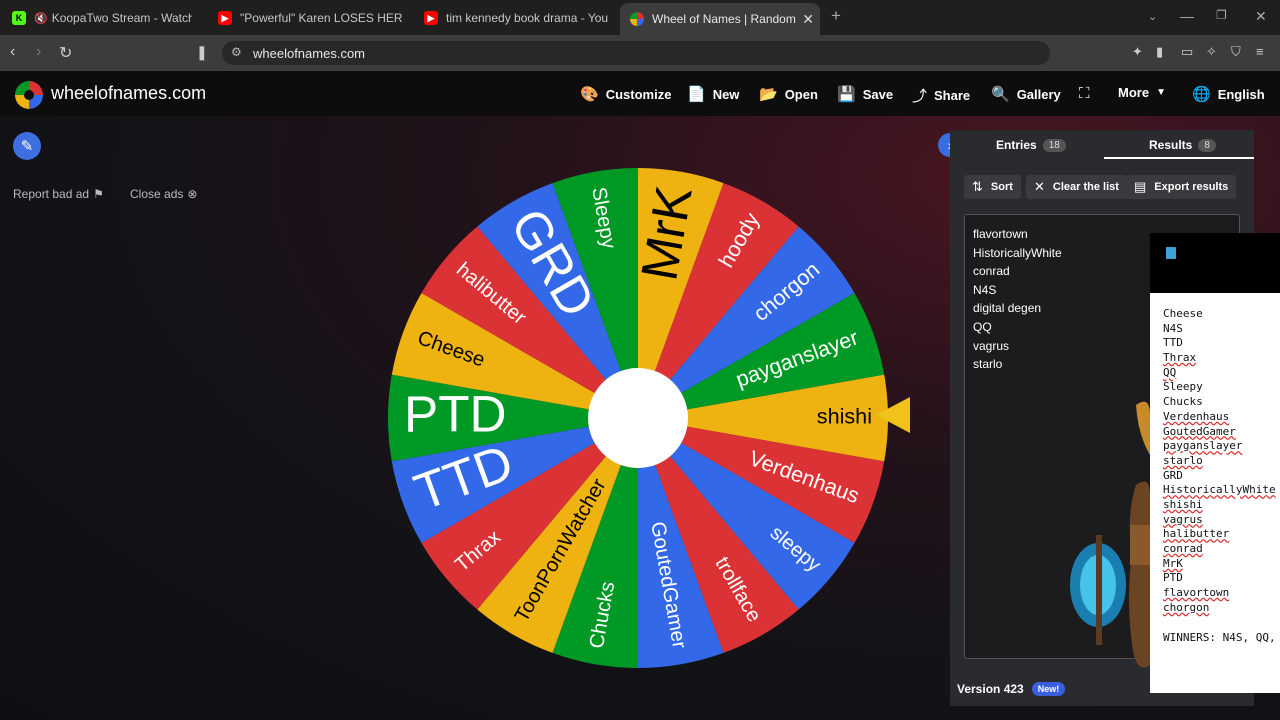 The height and width of the screenshot is (720, 1280). What do you see at coordinates (1221, 15) in the screenshot?
I see `maximize-icon: ❐` at bounding box center [1221, 15].